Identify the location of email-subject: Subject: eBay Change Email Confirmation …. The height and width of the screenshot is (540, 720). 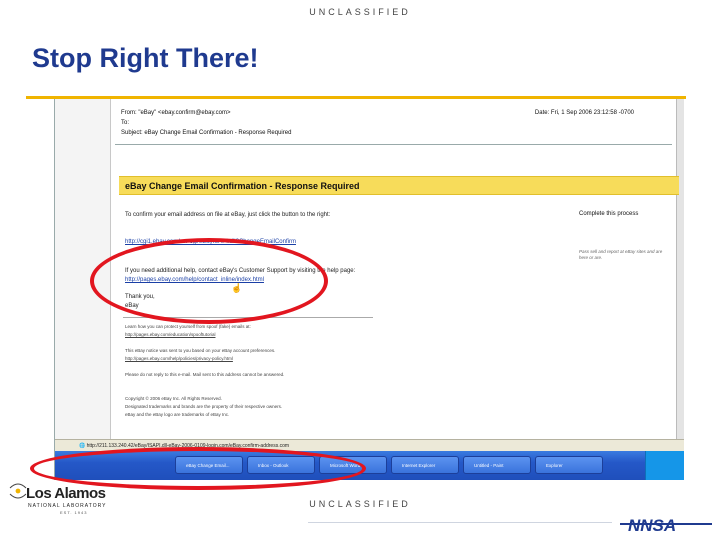
(206, 133).